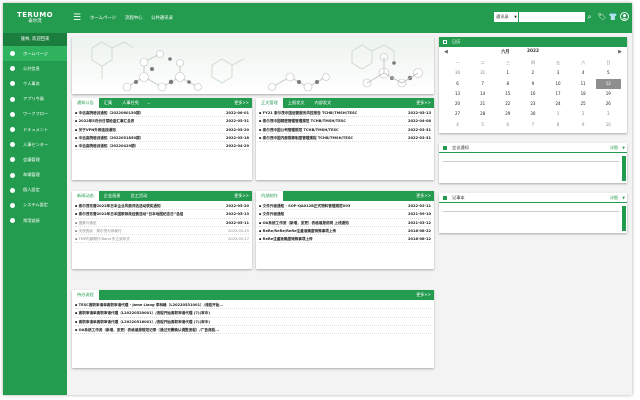 This screenshot has width=640, height=400. What do you see at coordinates (35, 68) in the screenshot?
I see `sidebar-item: 公共信息` at bounding box center [35, 68].